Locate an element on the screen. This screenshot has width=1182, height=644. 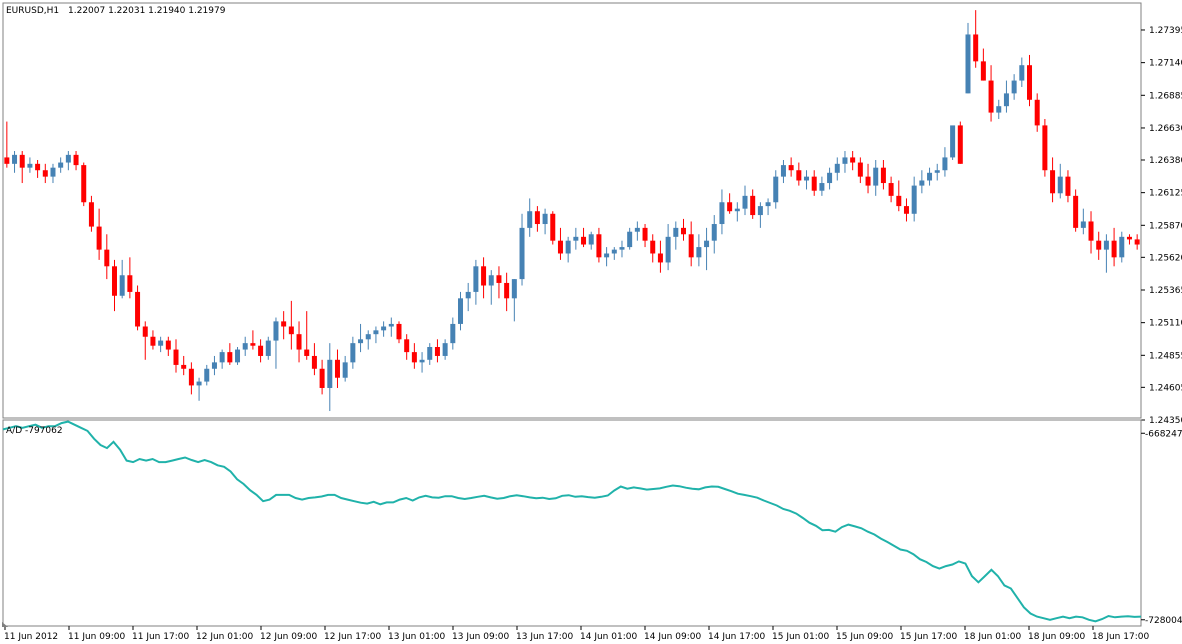
time-tick-label: 18 Jun 09:00 is located at coordinates (1056, 637).